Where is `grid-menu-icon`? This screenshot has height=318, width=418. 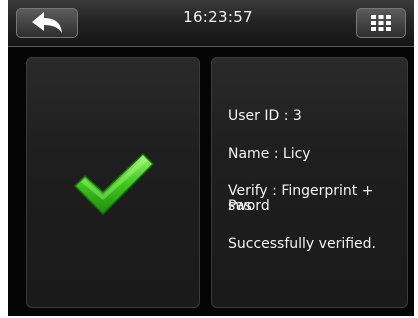
grid-menu-icon is located at coordinates (381, 23).